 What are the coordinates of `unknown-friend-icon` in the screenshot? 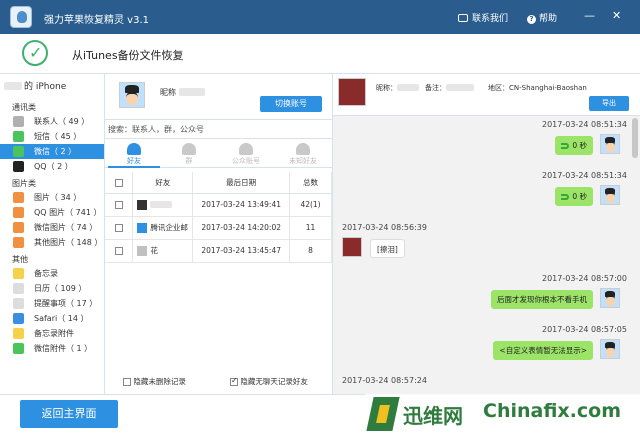 It's located at (303, 149).